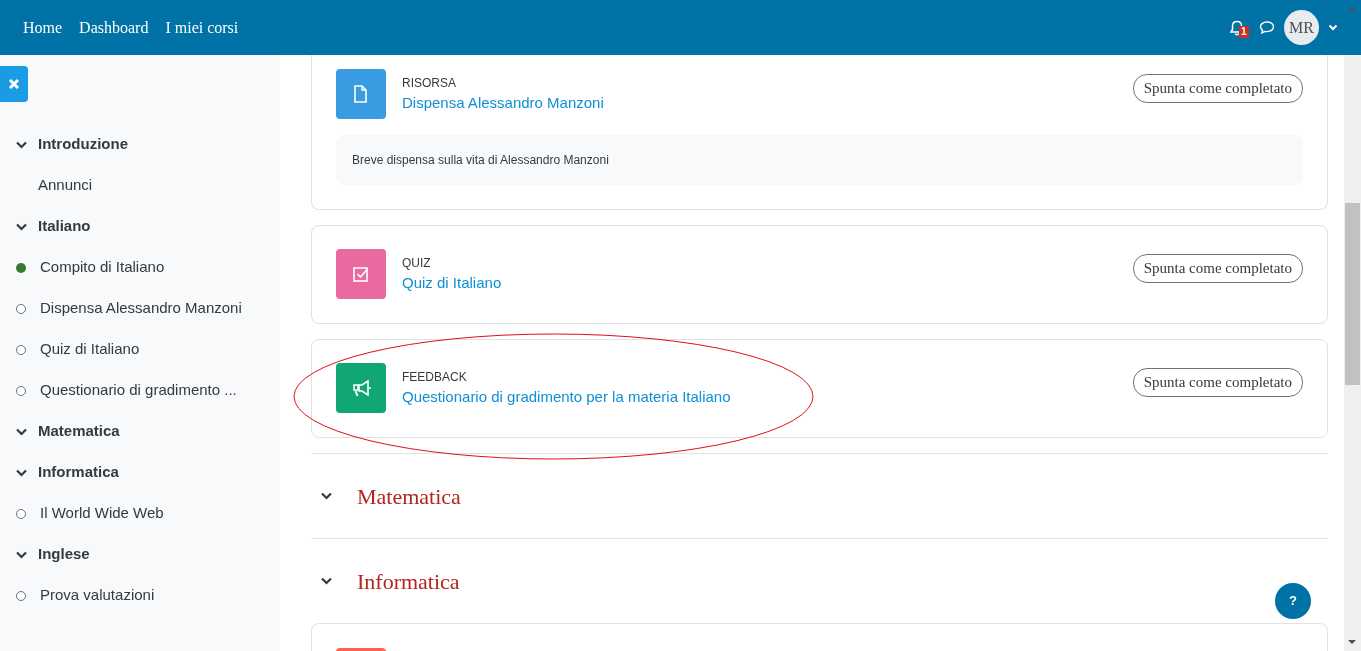 This screenshot has width=1361, height=651. I want to click on activity-link: Compito di Italiano, so click(102, 267).